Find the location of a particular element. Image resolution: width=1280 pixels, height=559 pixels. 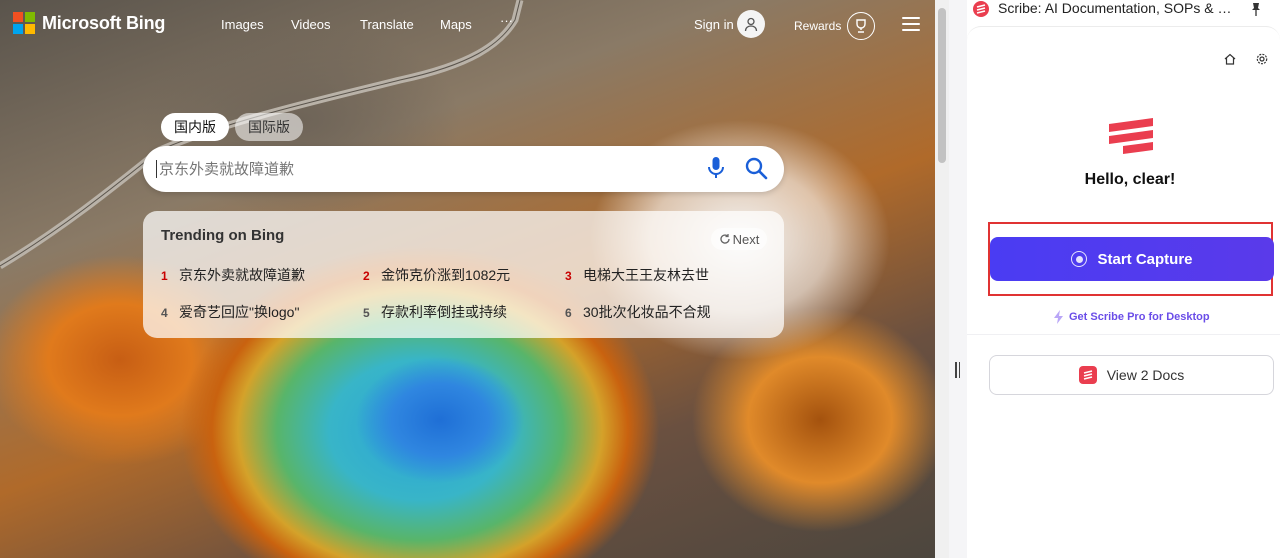

lightning-icon is located at coordinates (1058, 317).